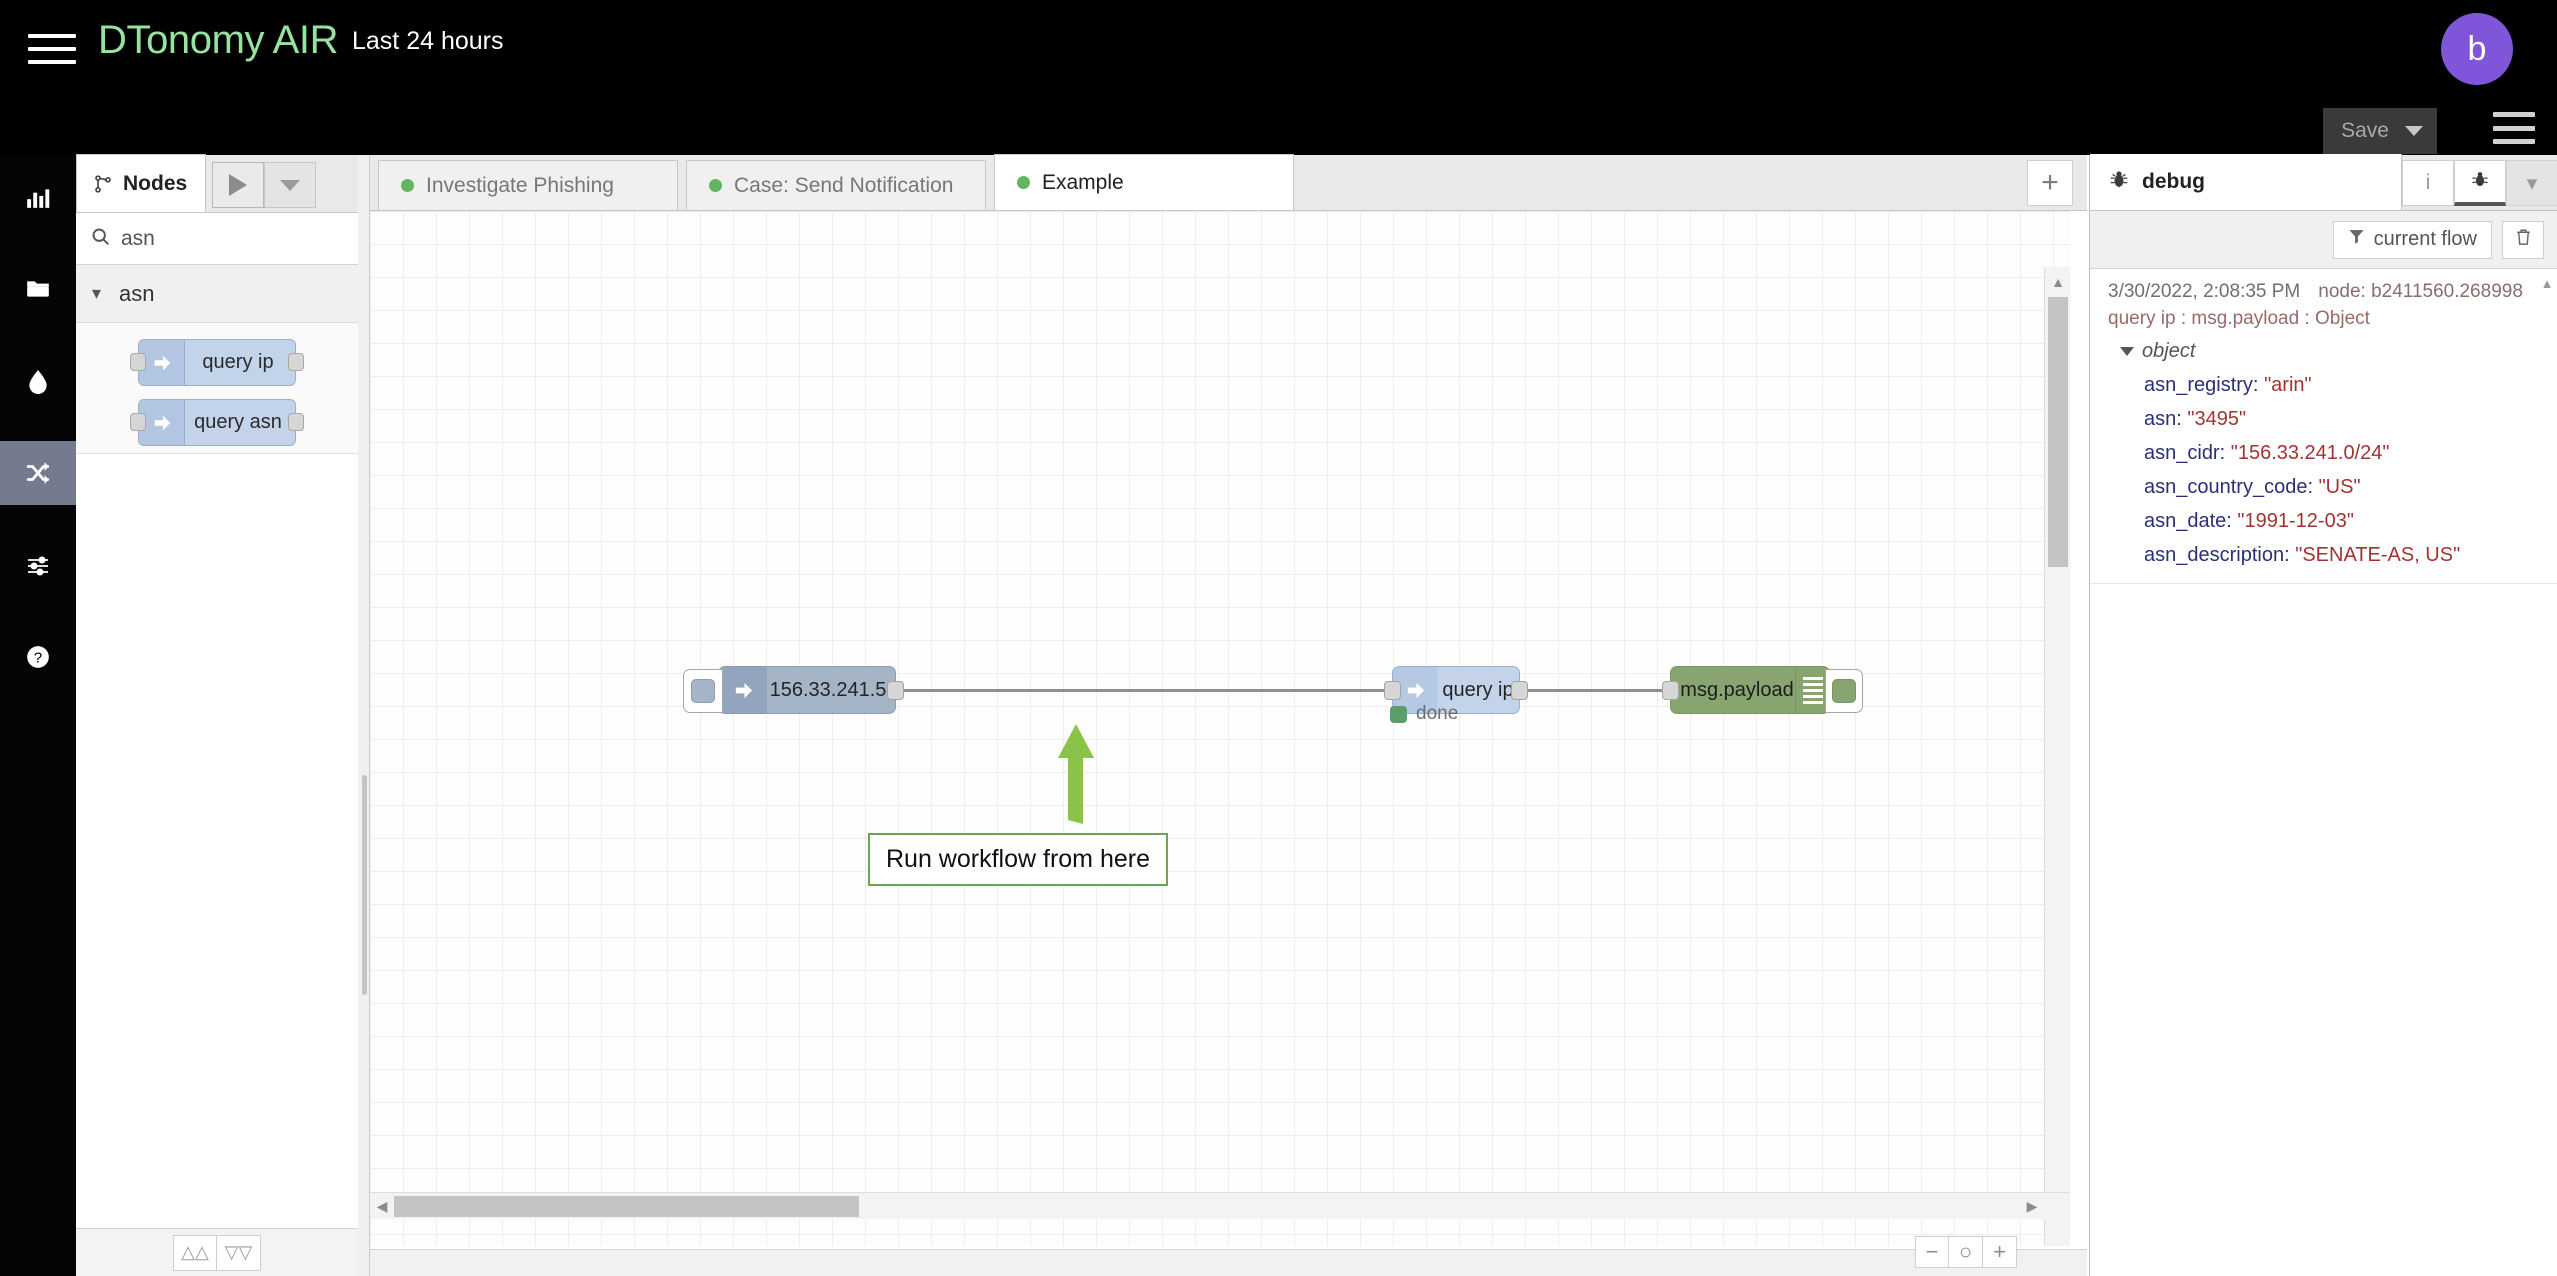 The image size is (2557, 1276). Describe the element at coordinates (218, 40) in the screenshot. I see `app-brand-title: DTonomy AIR` at that location.